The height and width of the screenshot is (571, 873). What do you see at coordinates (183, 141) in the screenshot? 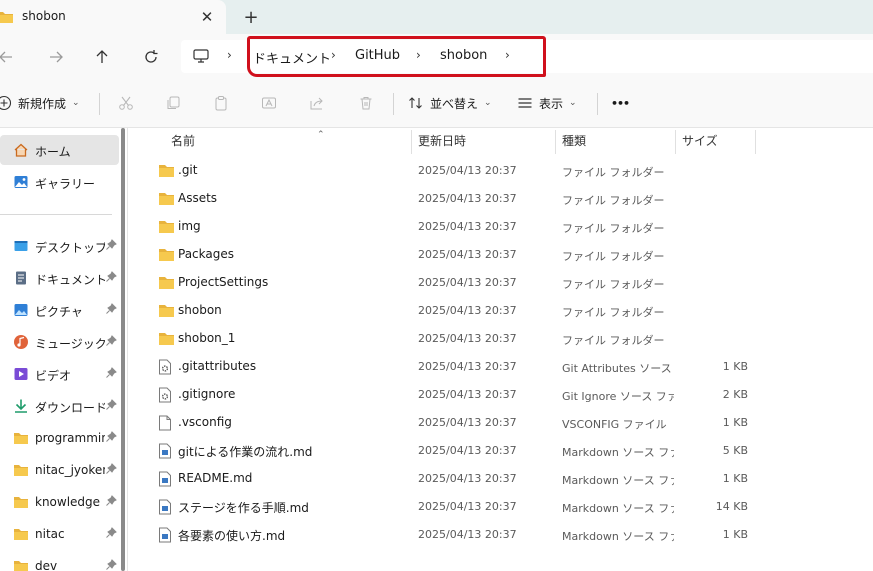
I see `column-header-label: 名前` at bounding box center [183, 141].